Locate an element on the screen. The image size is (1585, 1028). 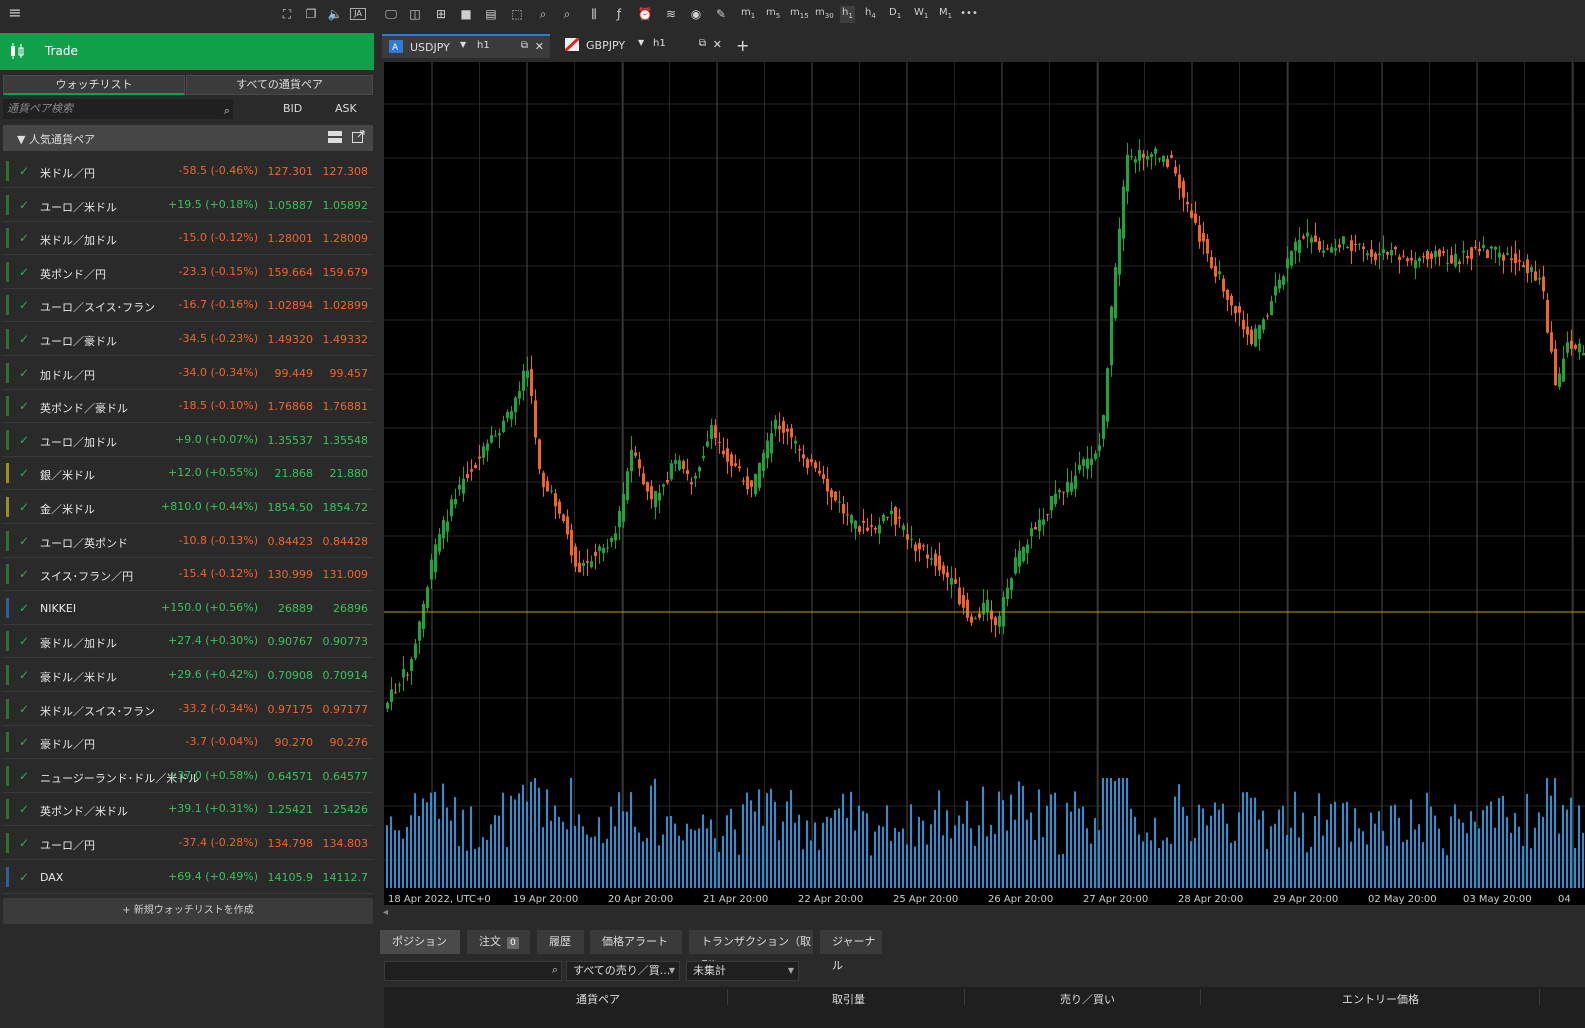
watchlist-row: ✓ 米ドル／スイス･フラン -33.2 (-0.34%) 0.97175 0.97177 is located at coordinates (188, 709).